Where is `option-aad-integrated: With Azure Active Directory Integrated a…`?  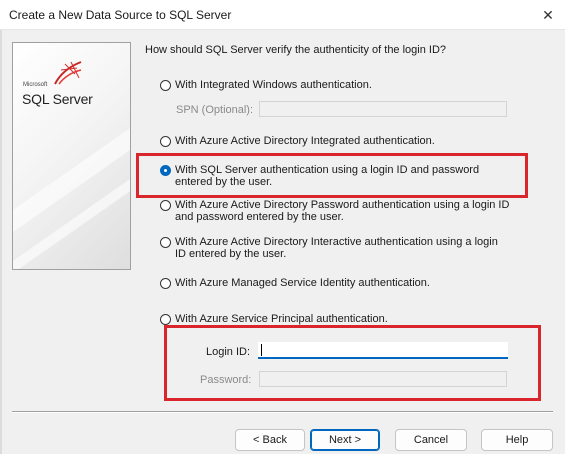
option-aad-integrated: With Azure Active Directory Integrated a… is located at coordinates (297, 141).